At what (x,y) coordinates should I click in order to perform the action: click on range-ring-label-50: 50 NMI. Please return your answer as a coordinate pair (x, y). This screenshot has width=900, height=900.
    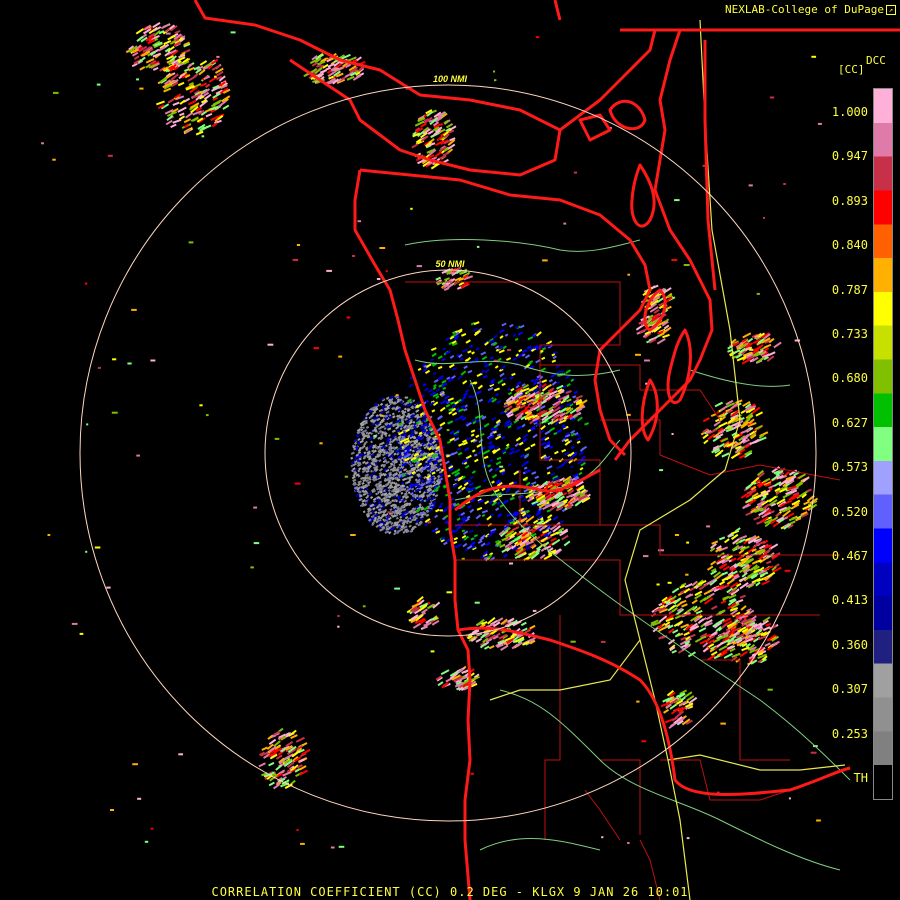
    Looking at the image, I should click on (450, 264).